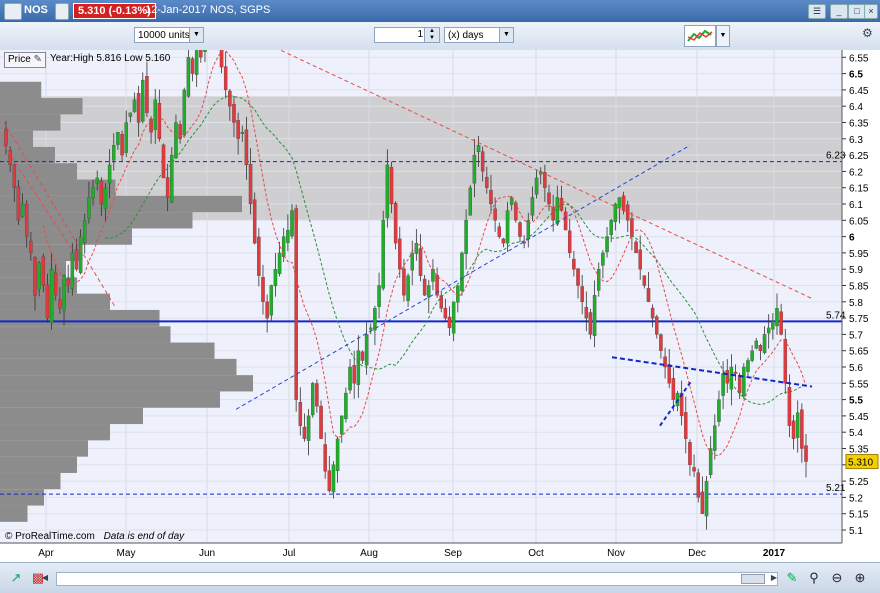 The image size is (880, 593). Describe the element at coordinates (859, 515) in the screenshot. I see `y-tick-label: 5.15` at that location.